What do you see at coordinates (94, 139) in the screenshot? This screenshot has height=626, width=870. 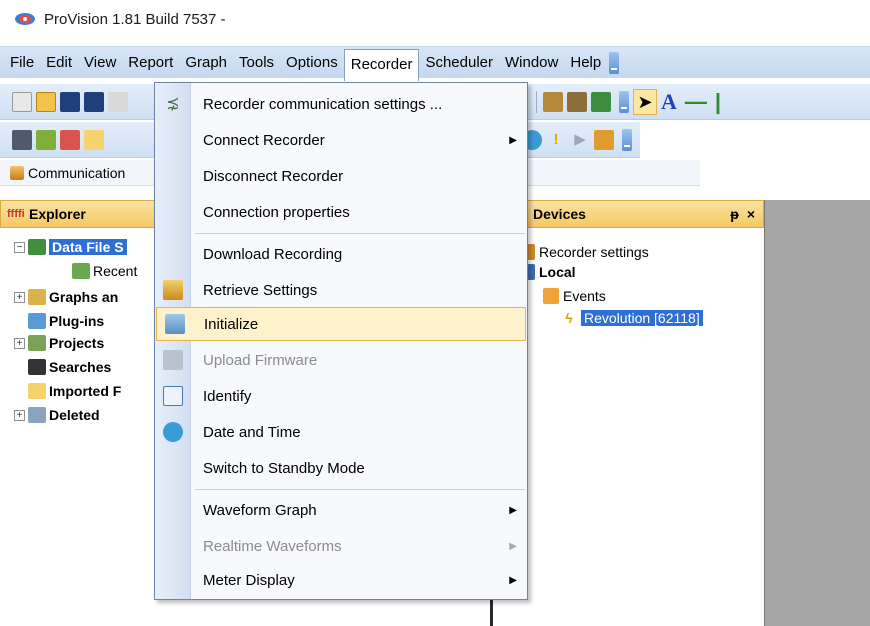 I see `pencil-icon` at bounding box center [94, 139].